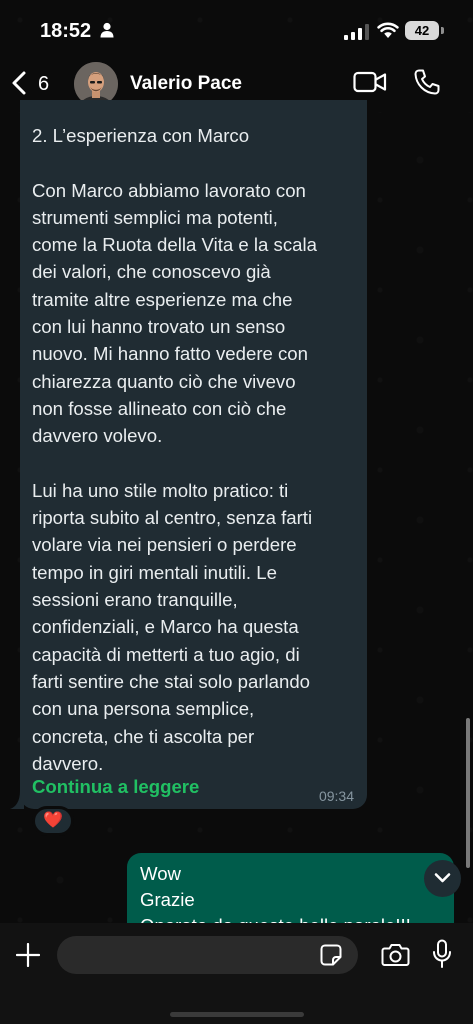 The image size is (473, 1024). Describe the element at coordinates (107, 30) in the screenshot. I see `person-icon` at that location.